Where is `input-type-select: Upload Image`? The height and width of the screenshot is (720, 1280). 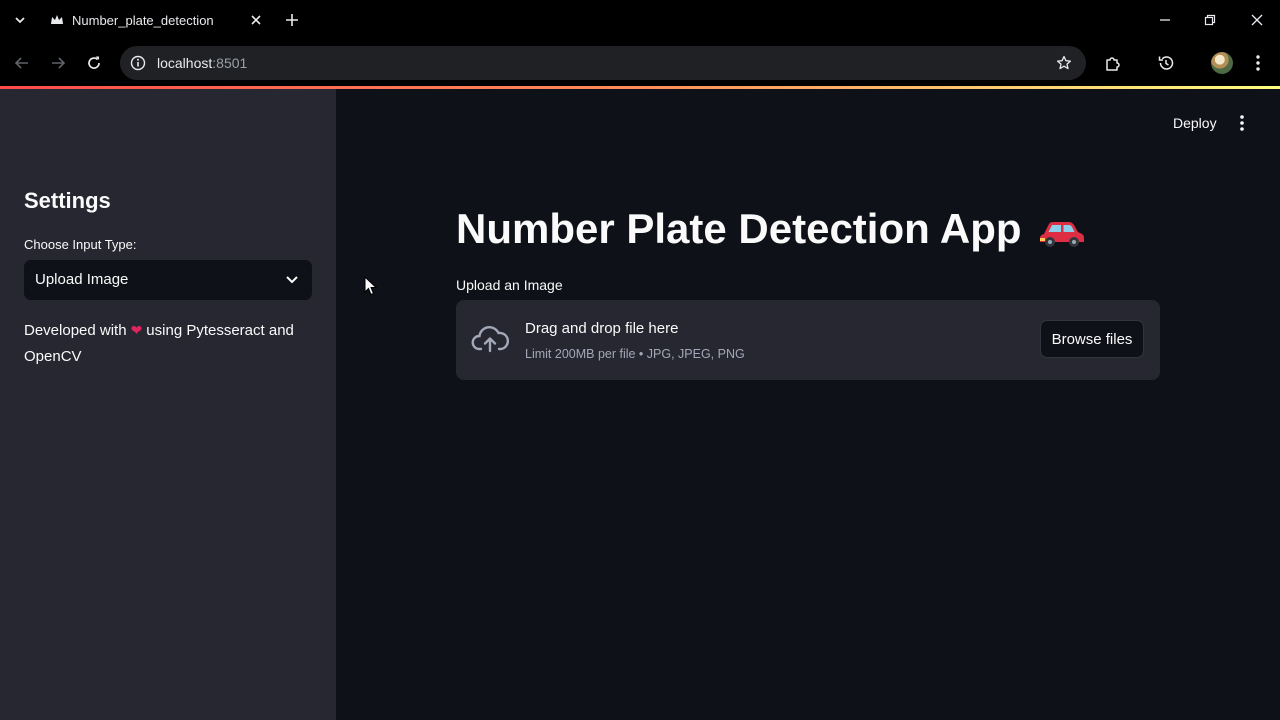
input-type-select: Upload Image is located at coordinates (168, 280).